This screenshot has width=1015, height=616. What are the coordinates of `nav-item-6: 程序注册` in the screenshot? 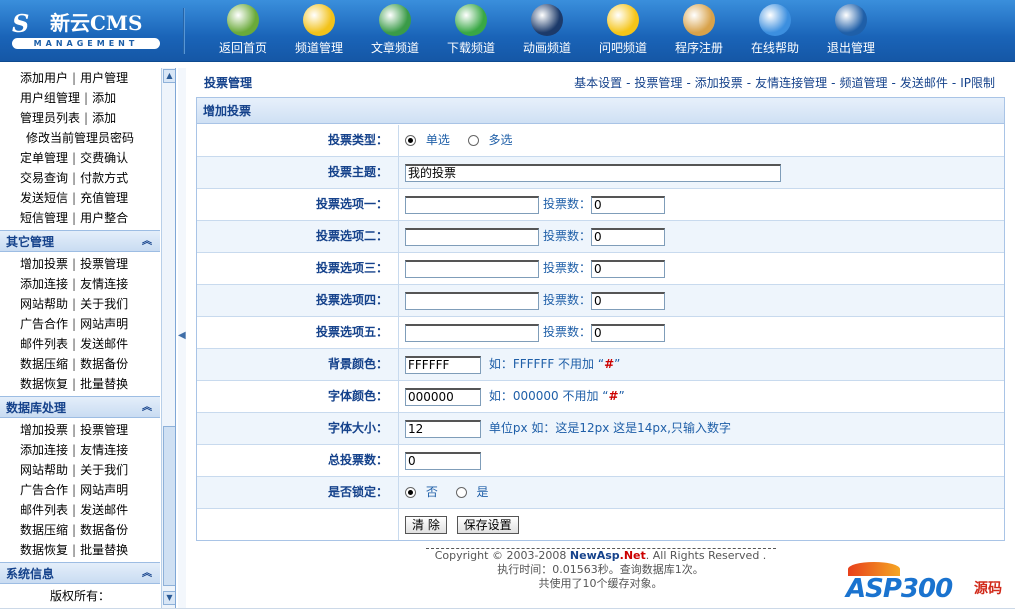 It's located at (699, 30).